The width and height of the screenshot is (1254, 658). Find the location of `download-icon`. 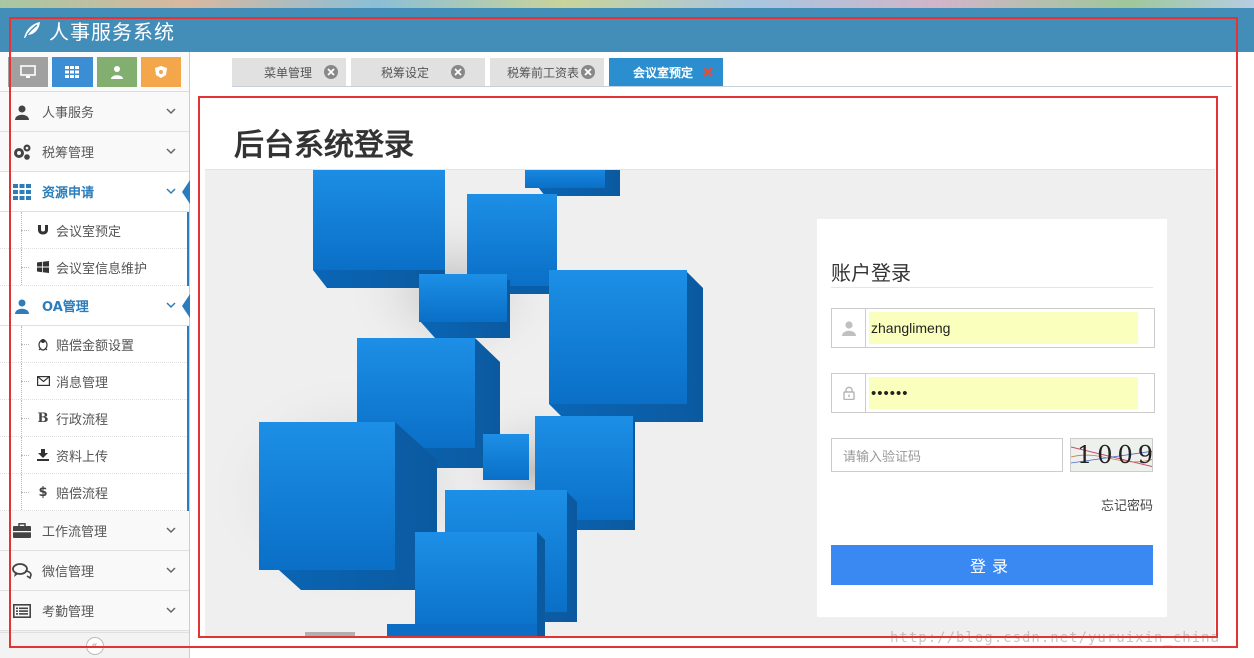

download-icon is located at coordinates (43, 455).